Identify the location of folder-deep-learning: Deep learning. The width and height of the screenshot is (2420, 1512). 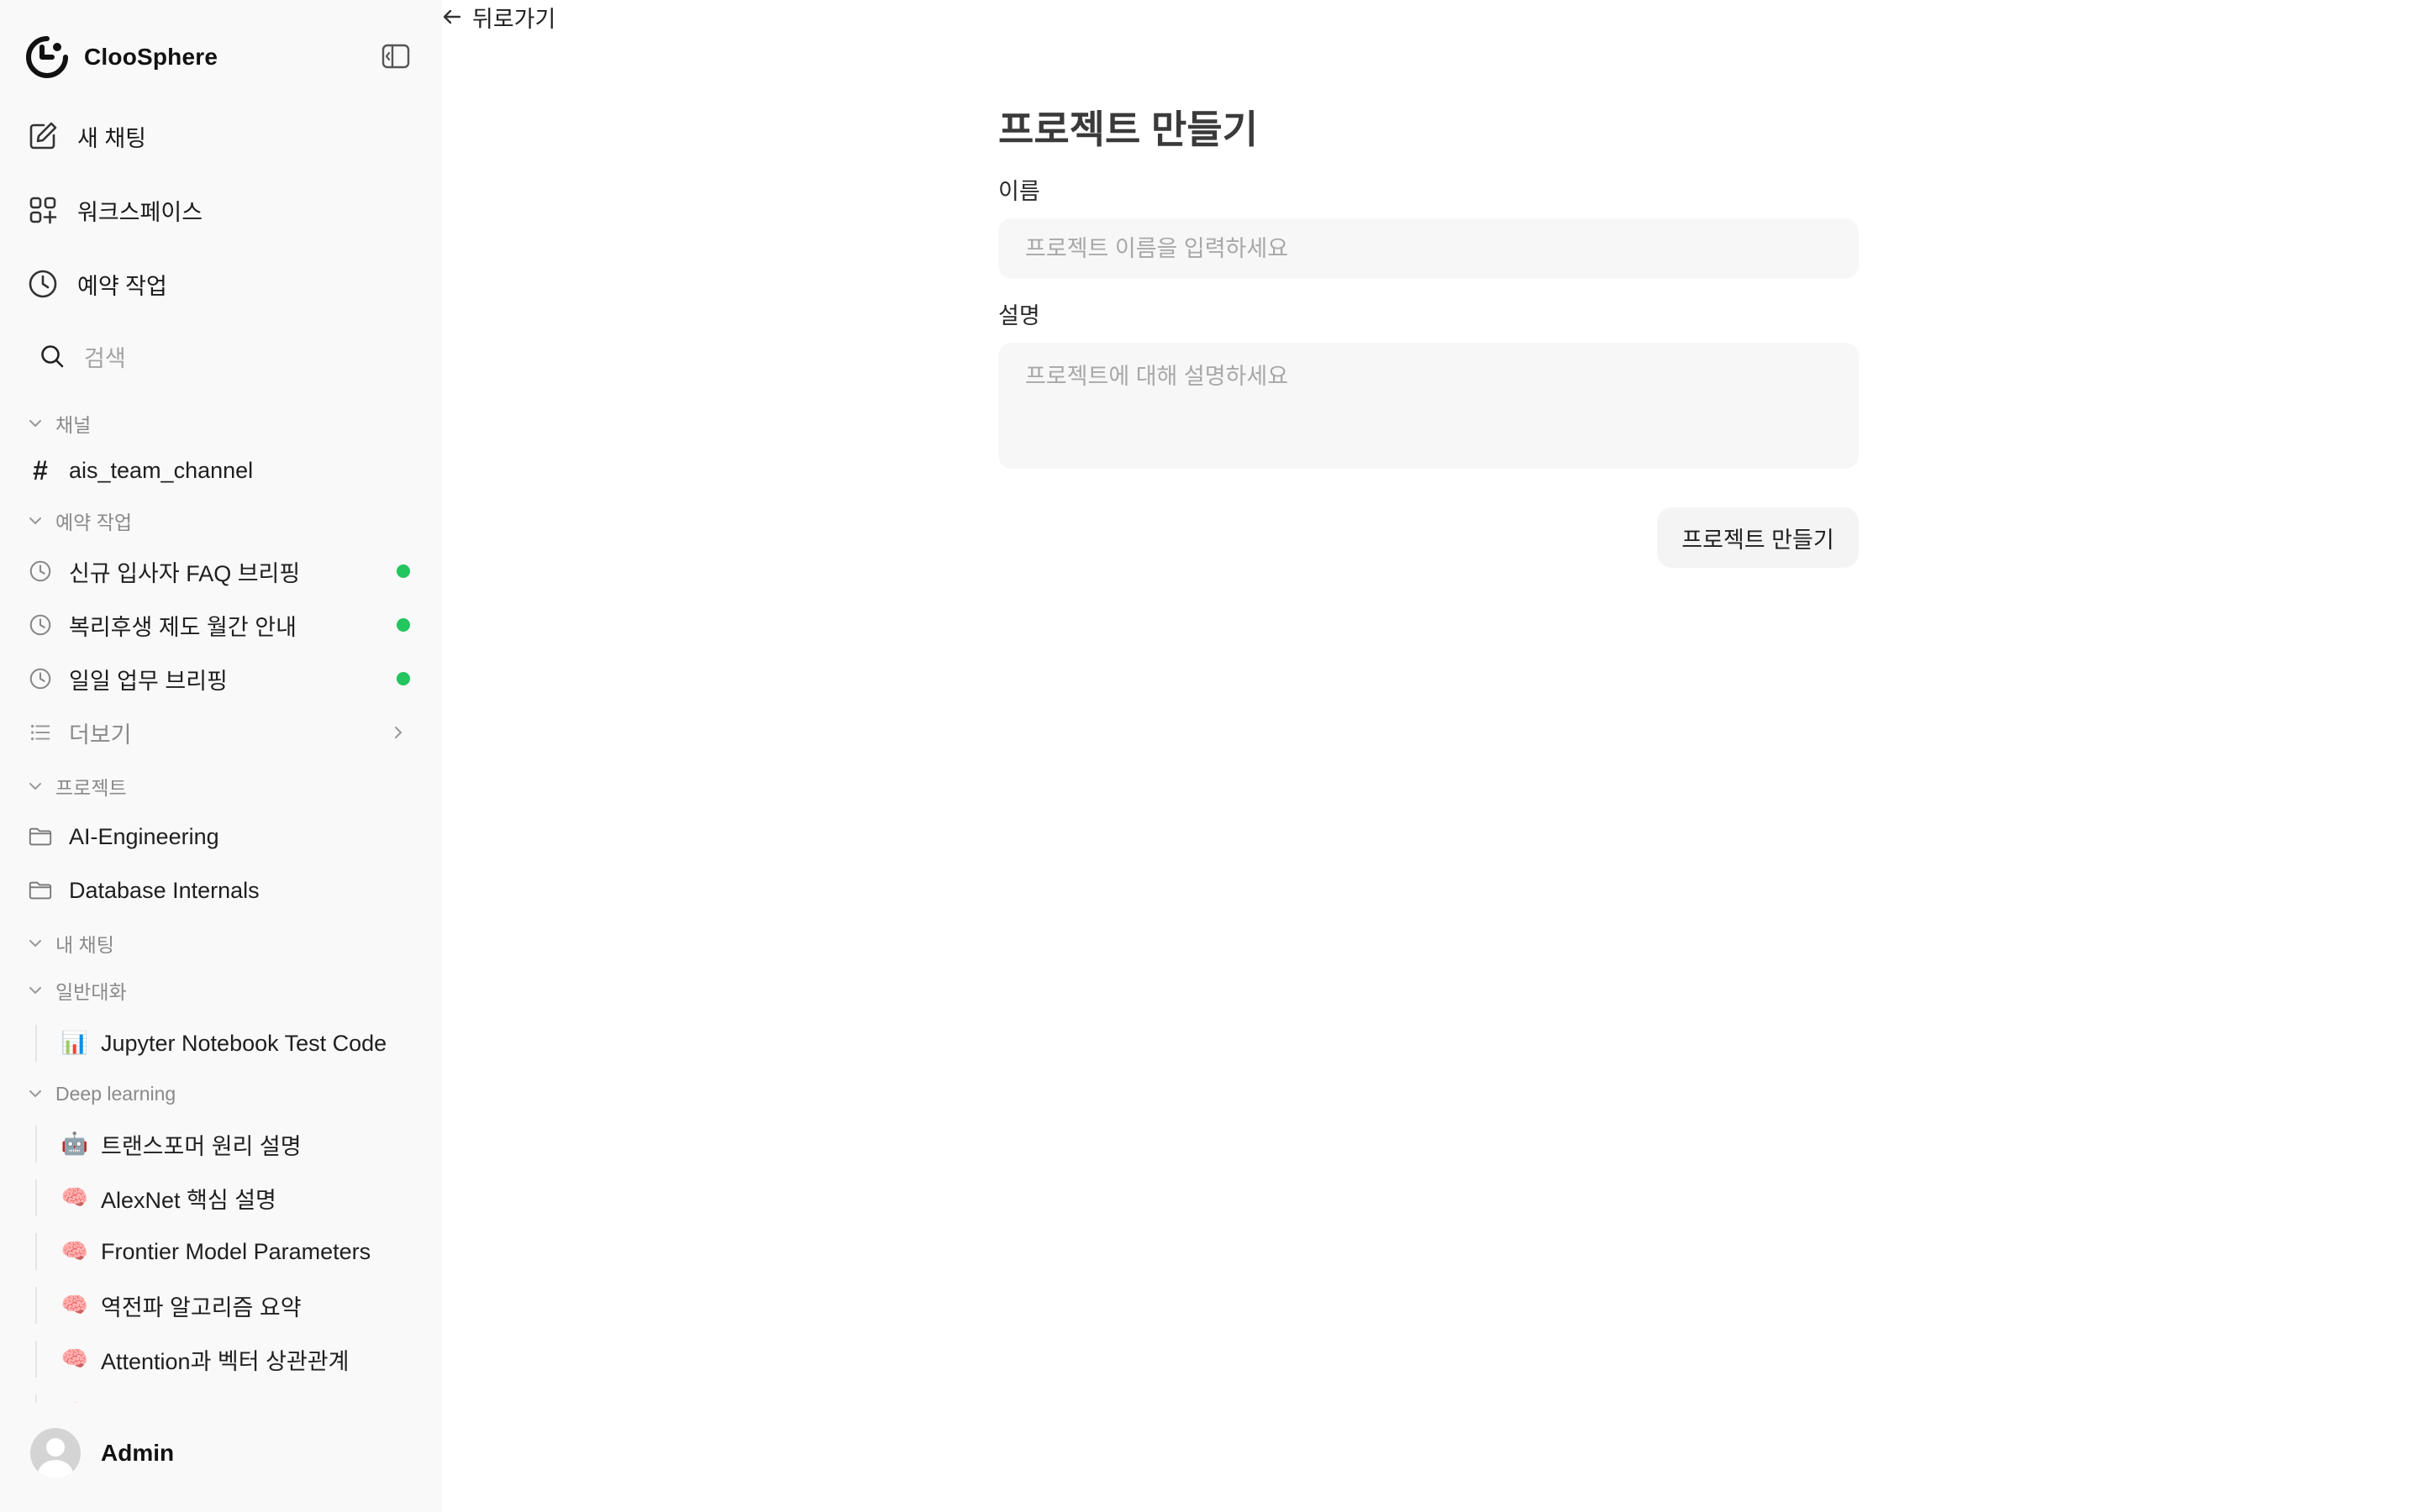
(101, 1093).